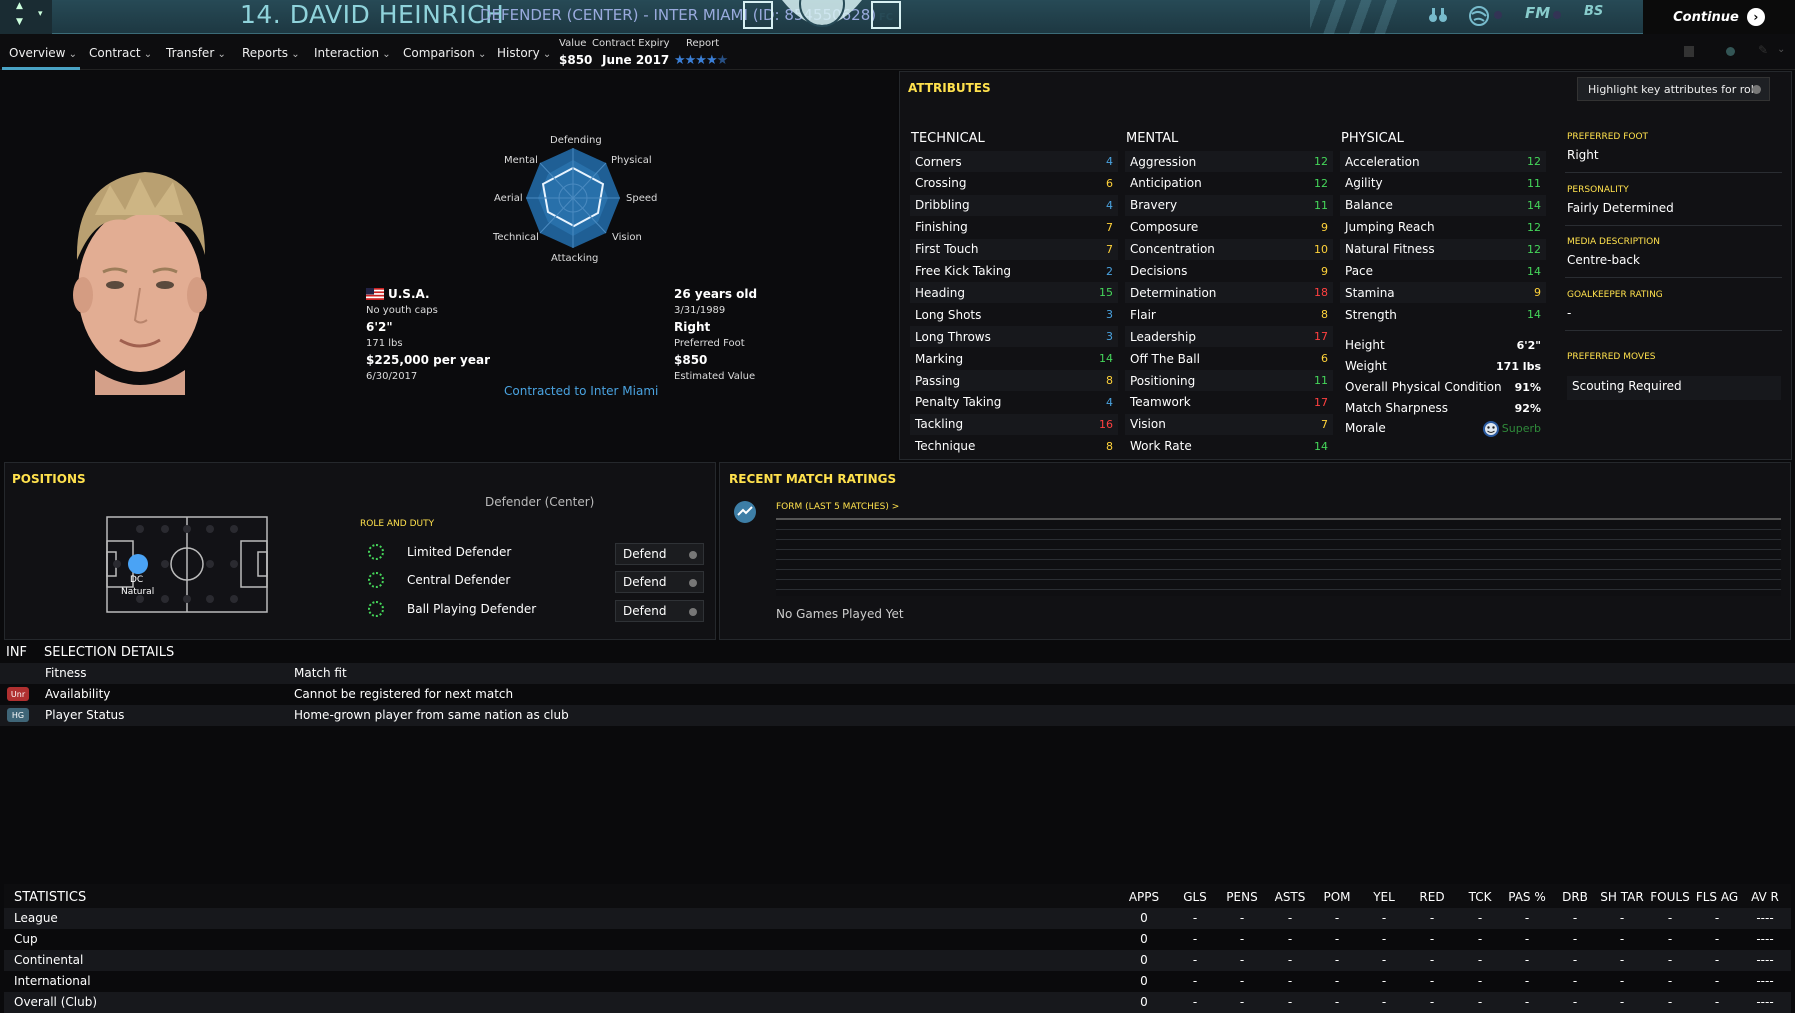  Describe the element at coordinates (1443, 366) in the screenshot. I see `physical-extra-row: Weight 171 lbs` at that location.